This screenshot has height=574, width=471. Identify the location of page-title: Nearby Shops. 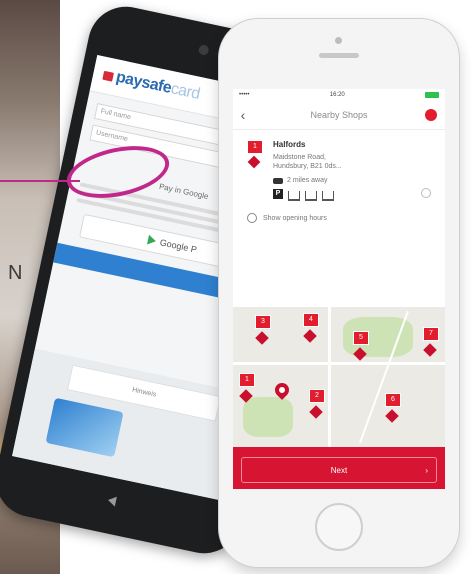
(339, 115).